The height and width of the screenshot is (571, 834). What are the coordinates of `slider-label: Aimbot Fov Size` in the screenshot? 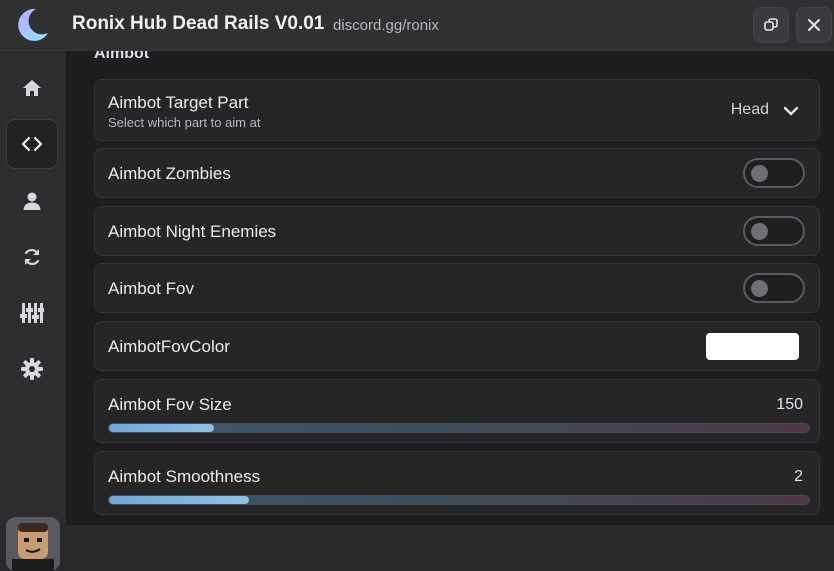 It's located at (170, 404).